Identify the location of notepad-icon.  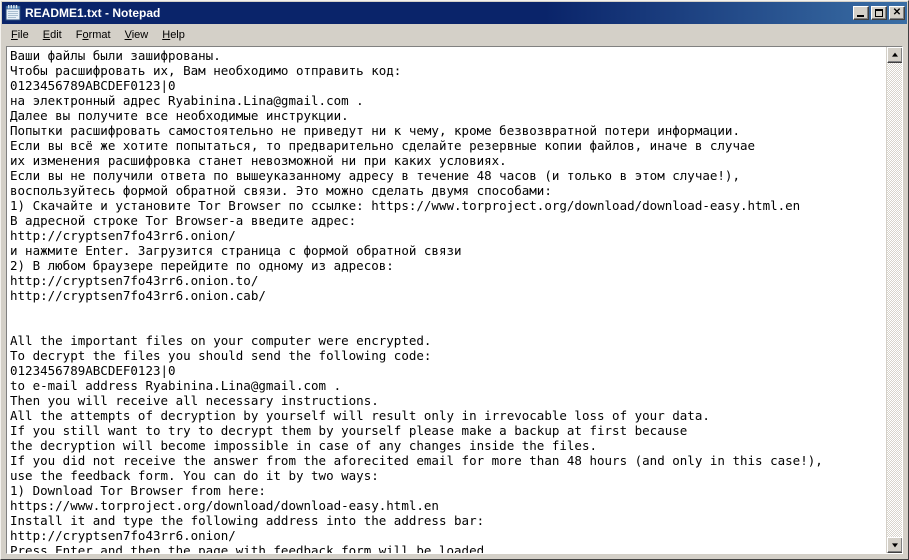
(13, 13).